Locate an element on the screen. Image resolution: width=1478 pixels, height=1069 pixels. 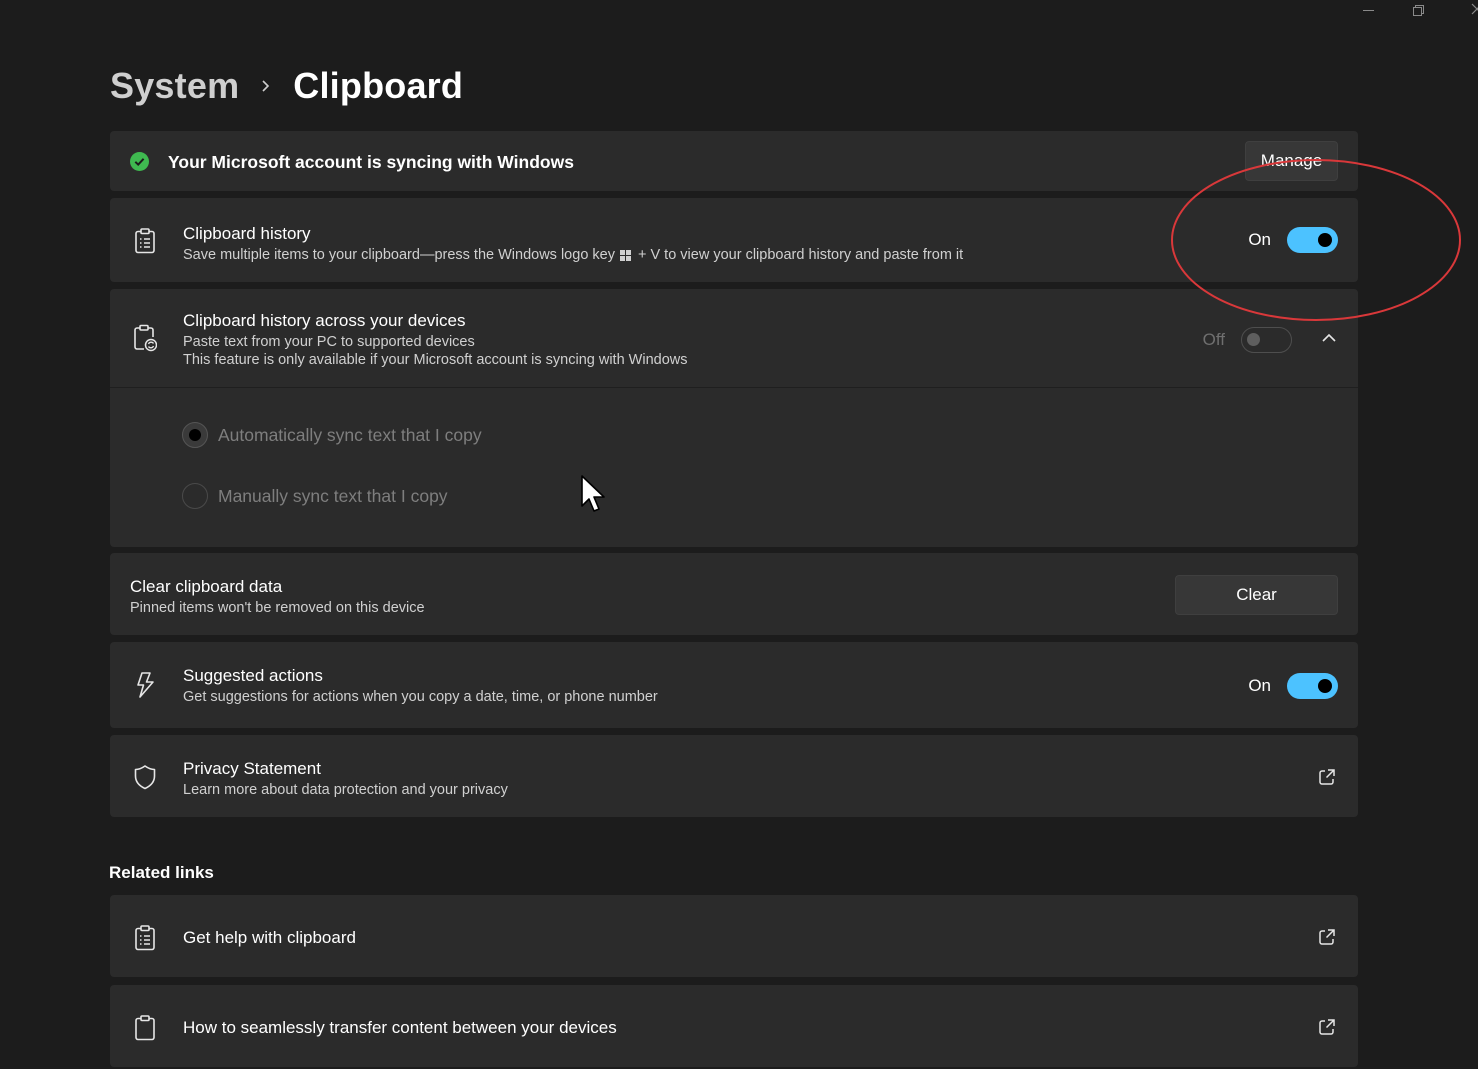
clipboard-sync-icon is located at coordinates (145, 338).